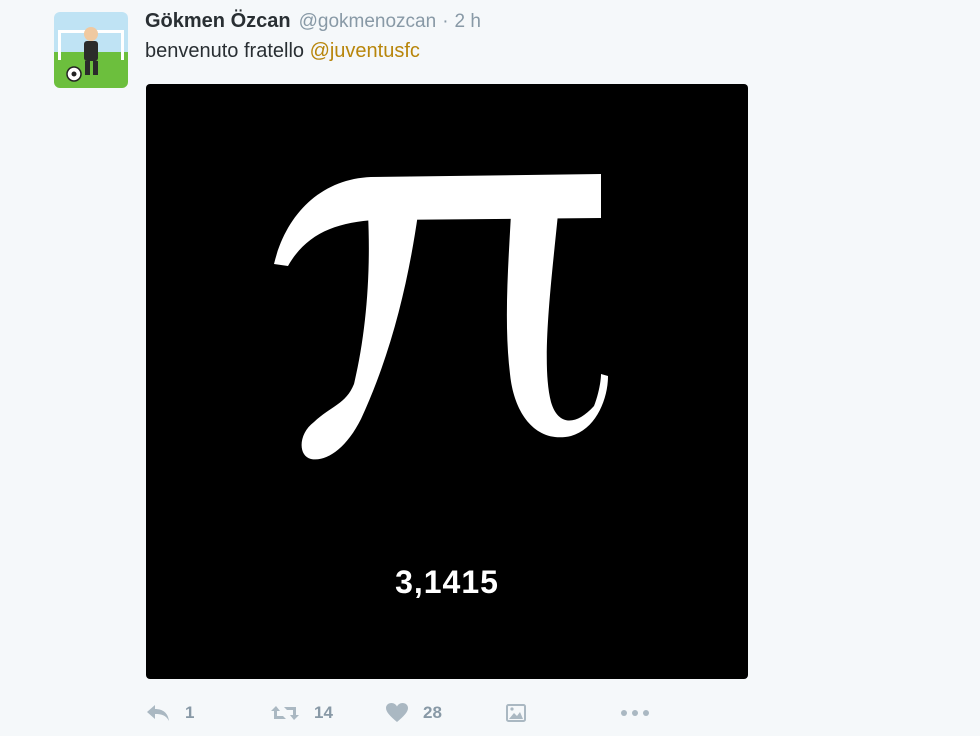  I want to click on author-handle: @gokmenozcan, so click(368, 22).